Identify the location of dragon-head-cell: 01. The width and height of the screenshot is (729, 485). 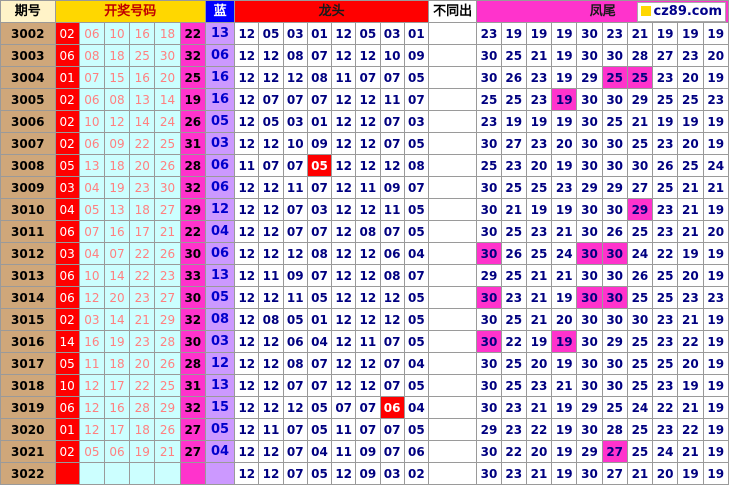
(416, 33).